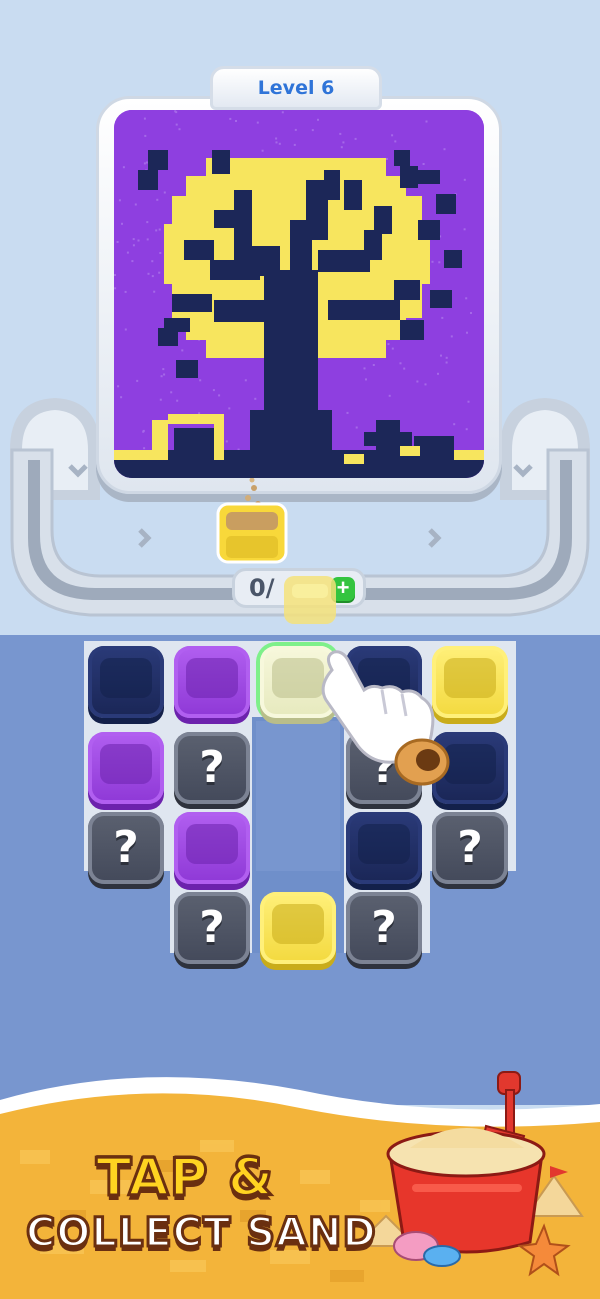  I want to click on sand-bucket-icon, so click(252, 521).